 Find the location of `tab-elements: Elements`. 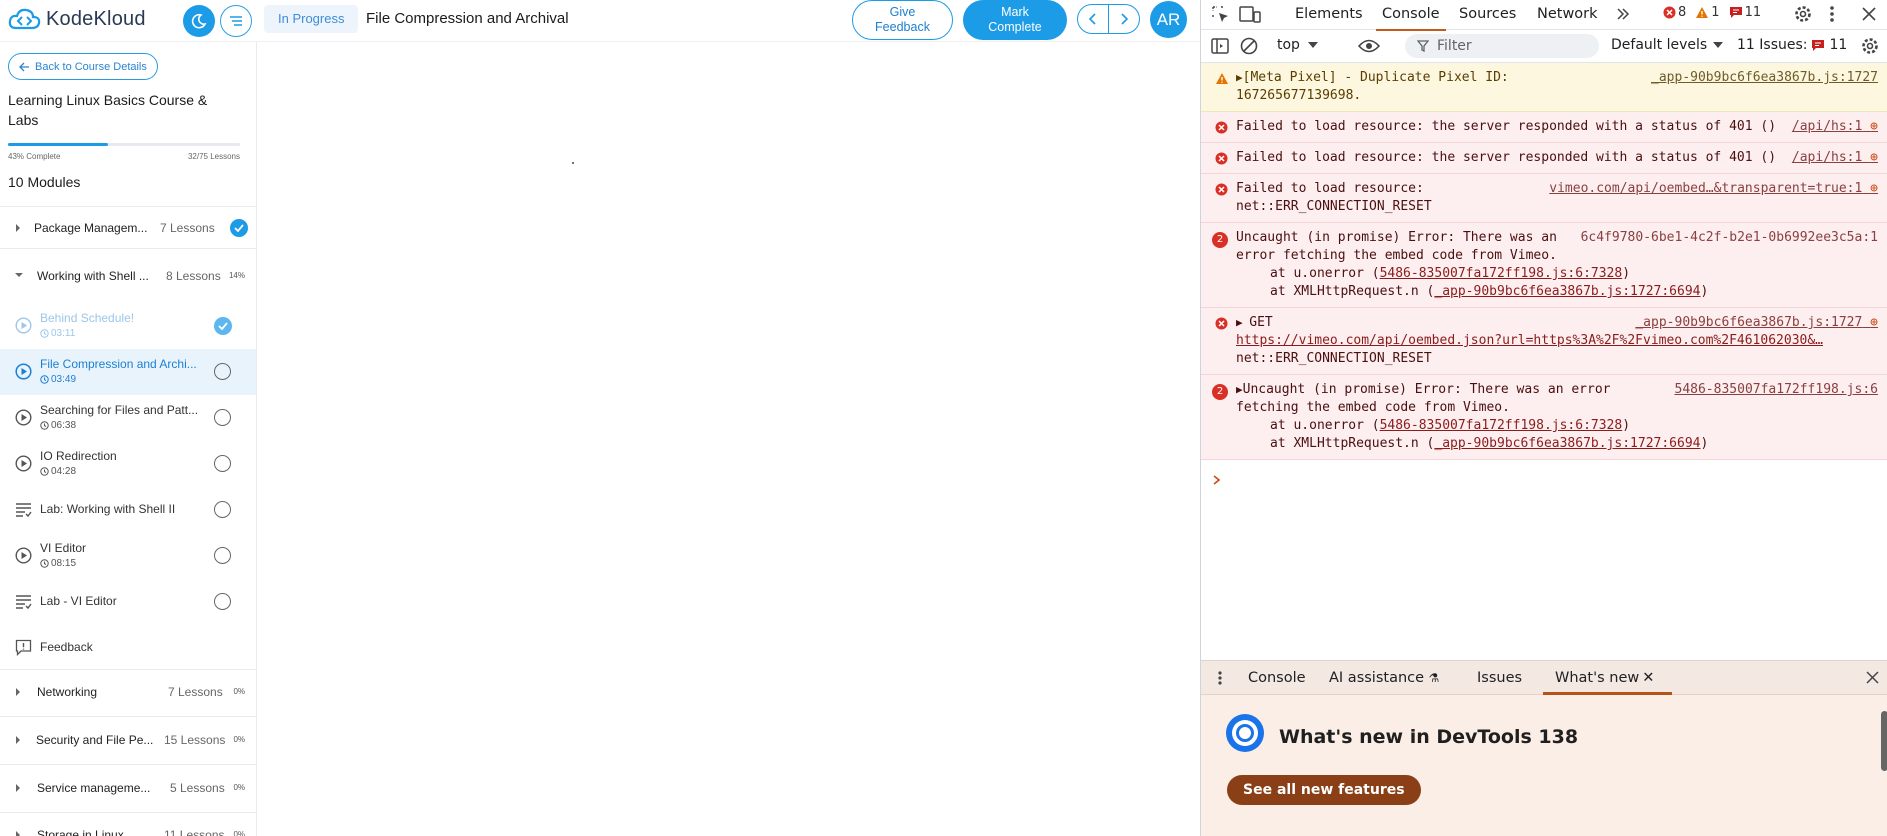

tab-elements: Elements is located at coordinates (1329, 14).